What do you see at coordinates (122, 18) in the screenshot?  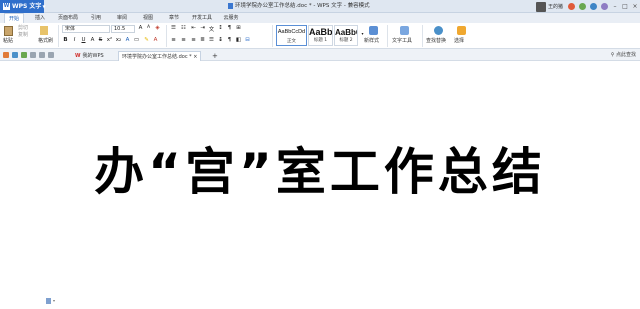 I see `tab-review: 审阅` at bounding box center [122, 18].